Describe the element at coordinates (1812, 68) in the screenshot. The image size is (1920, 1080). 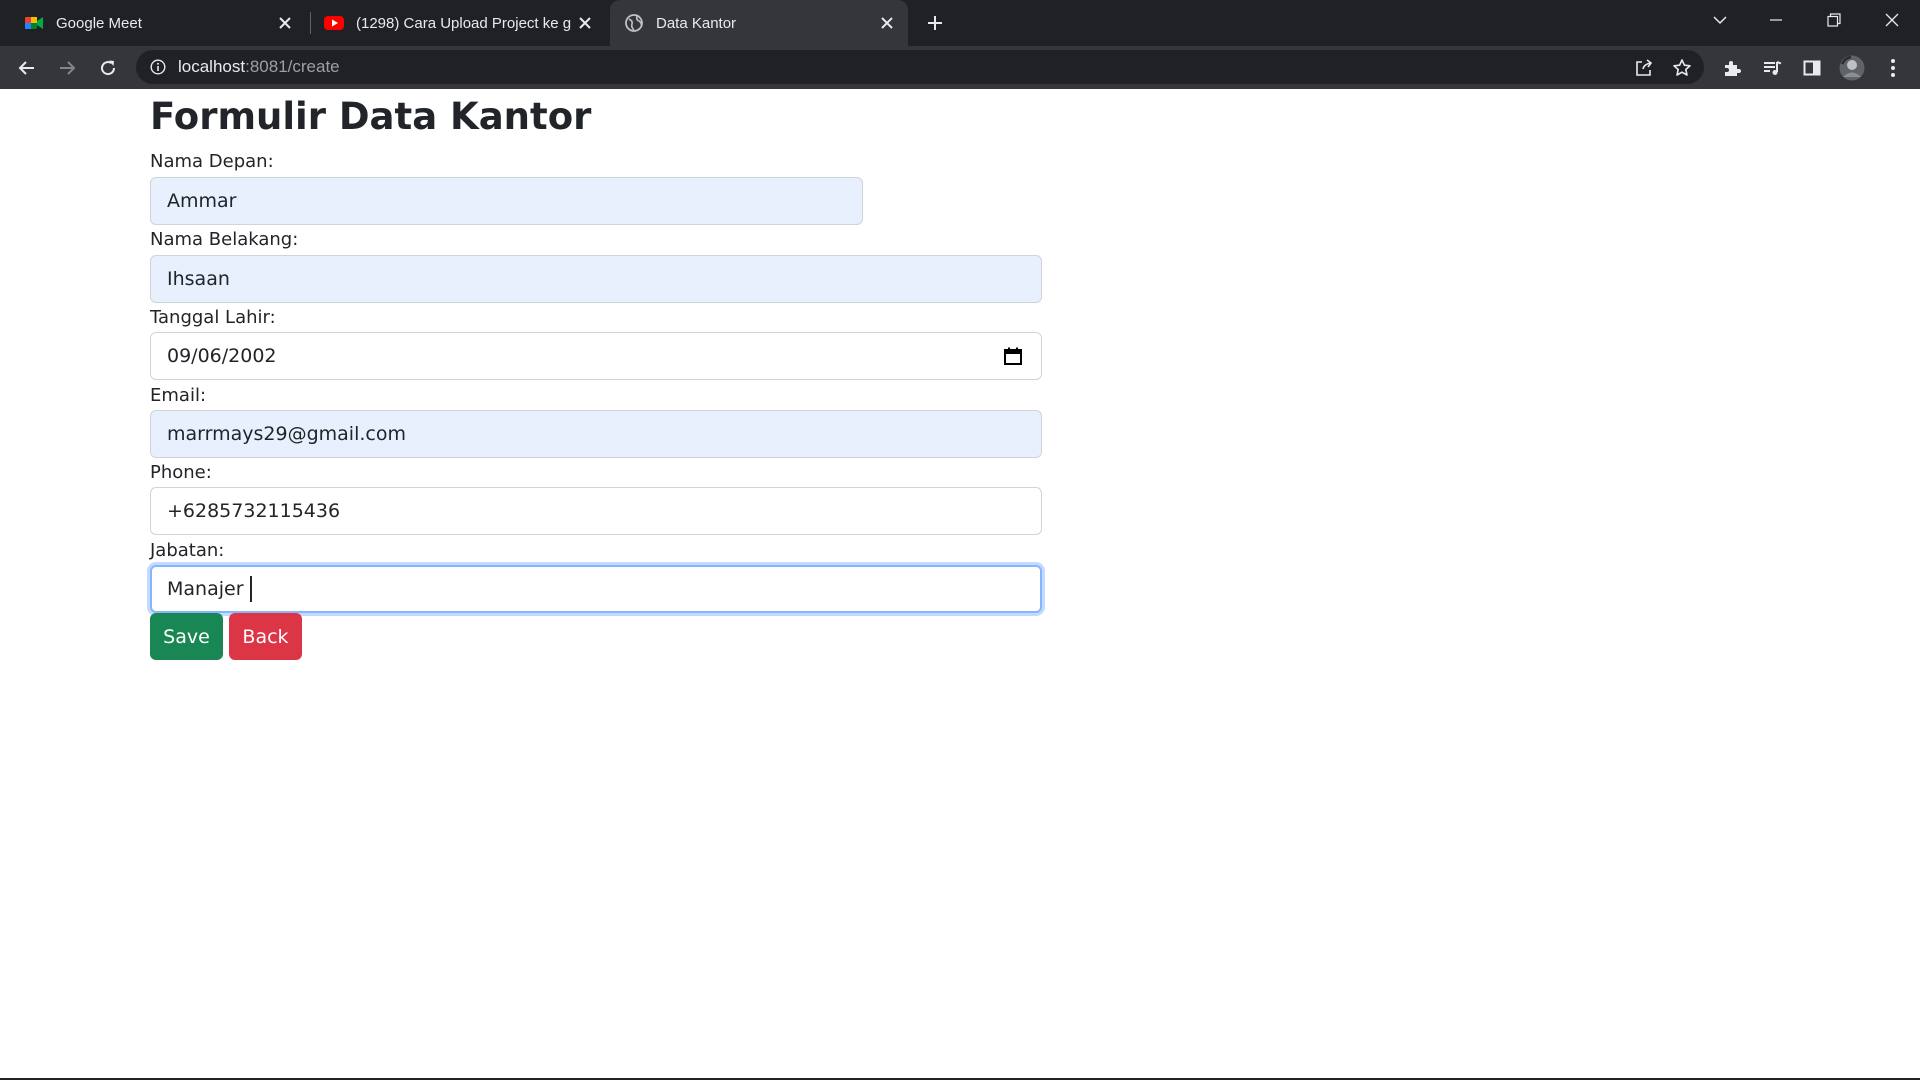
I see `side-panel-icon` at that location.